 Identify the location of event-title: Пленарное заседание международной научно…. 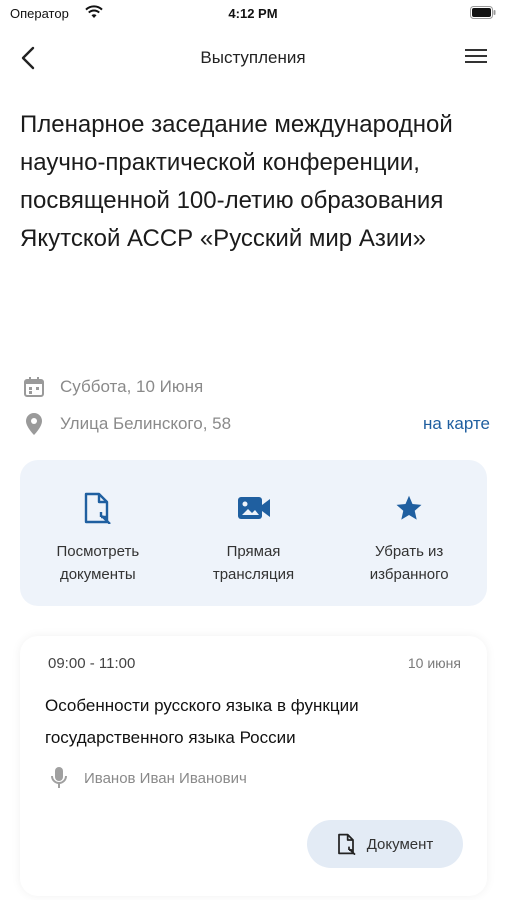
(236, 181).